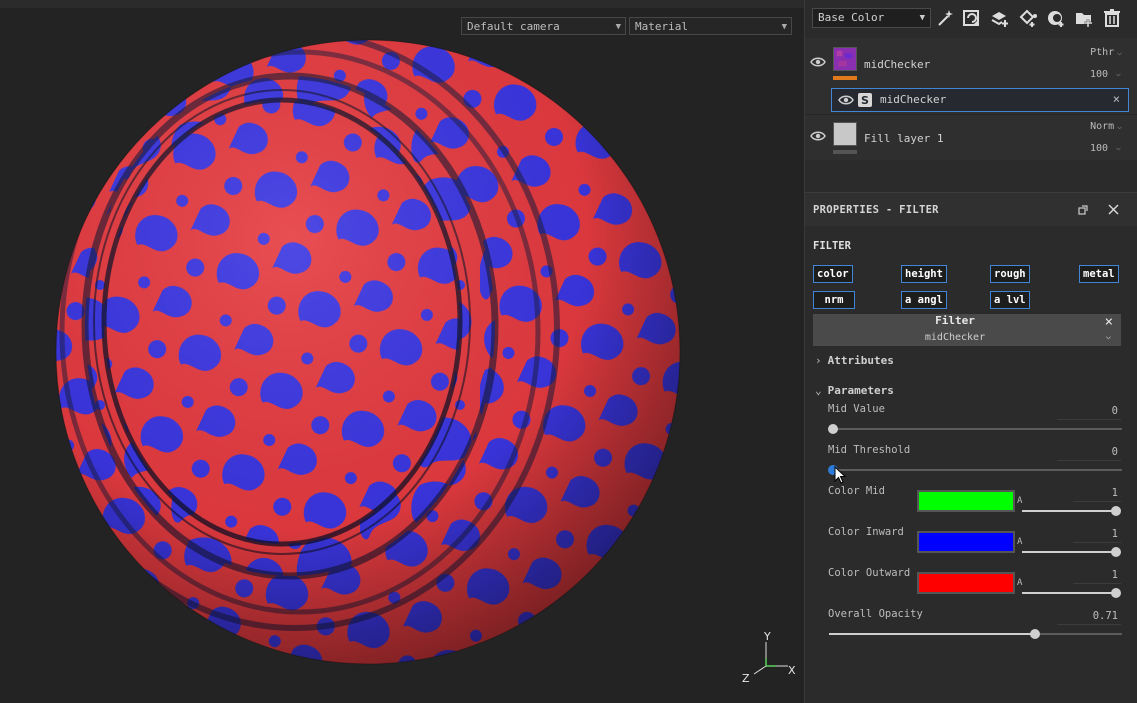 The height and width of the screenshot is (703, 1137). I want to click on add-folder-icon, so click(1084, 18).